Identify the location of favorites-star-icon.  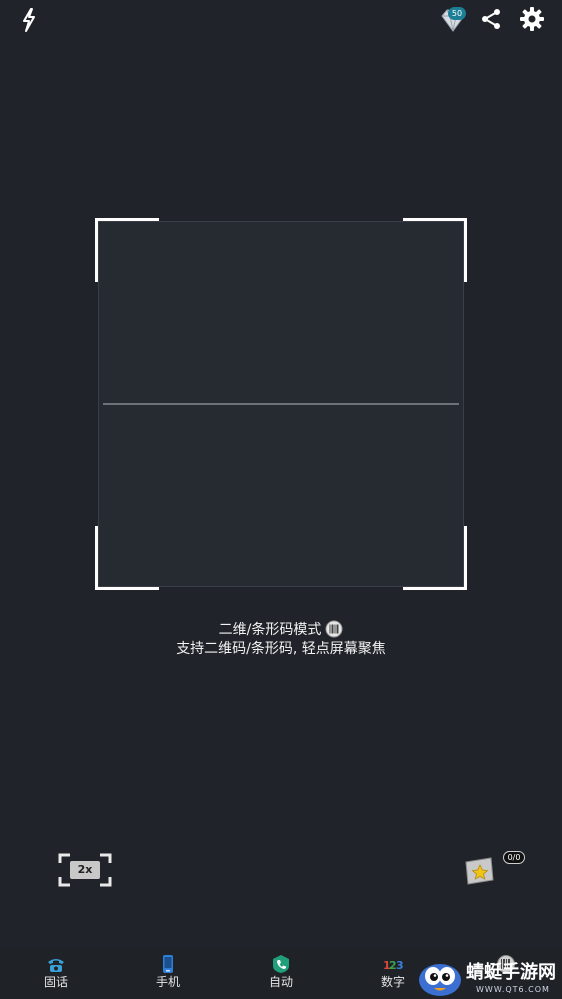
(480, 871).